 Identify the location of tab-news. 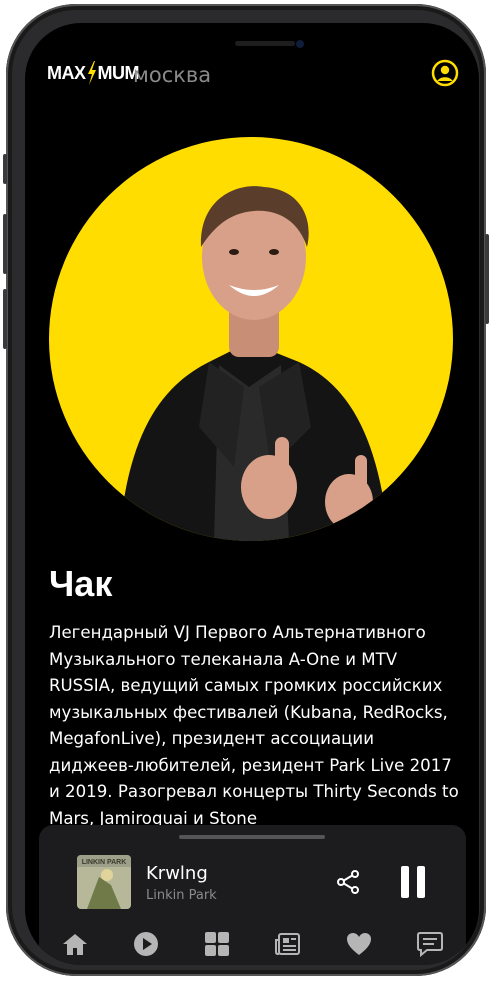
(288, 944).